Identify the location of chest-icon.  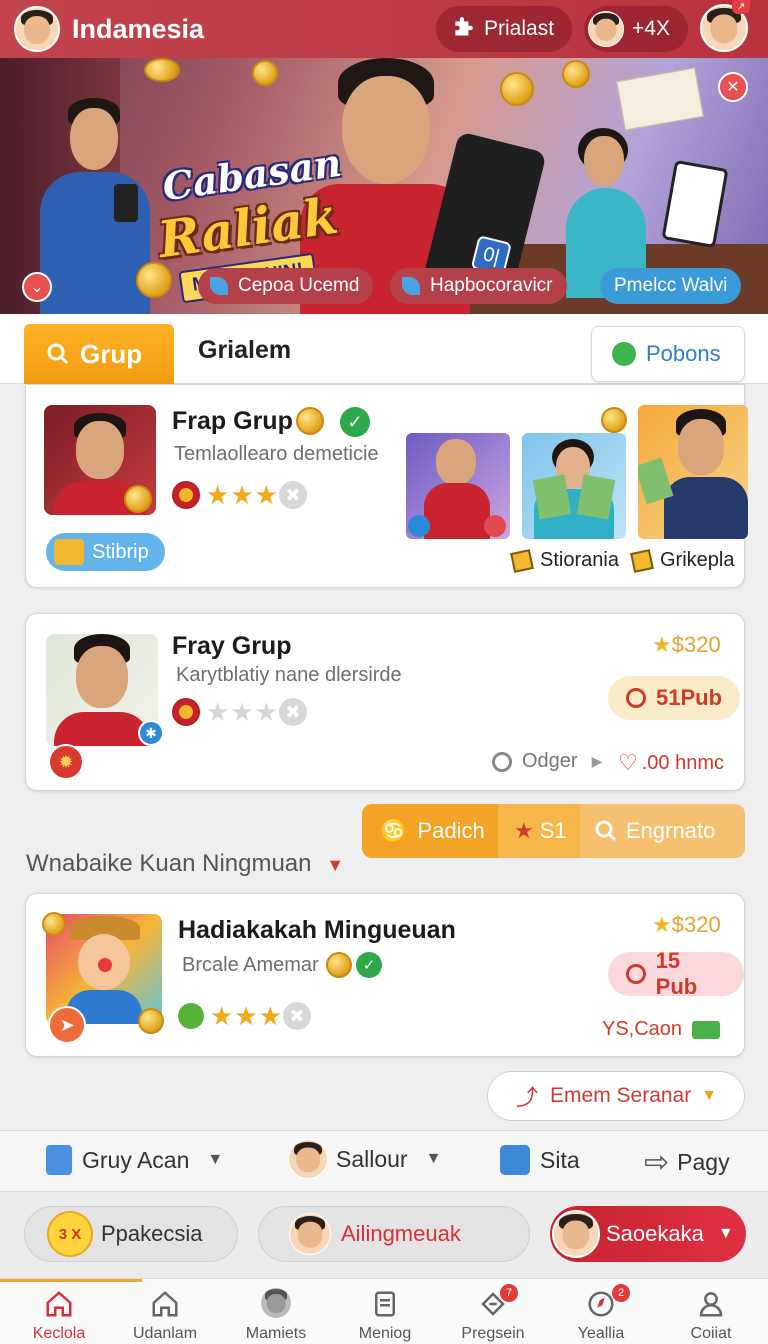
(69, 552).